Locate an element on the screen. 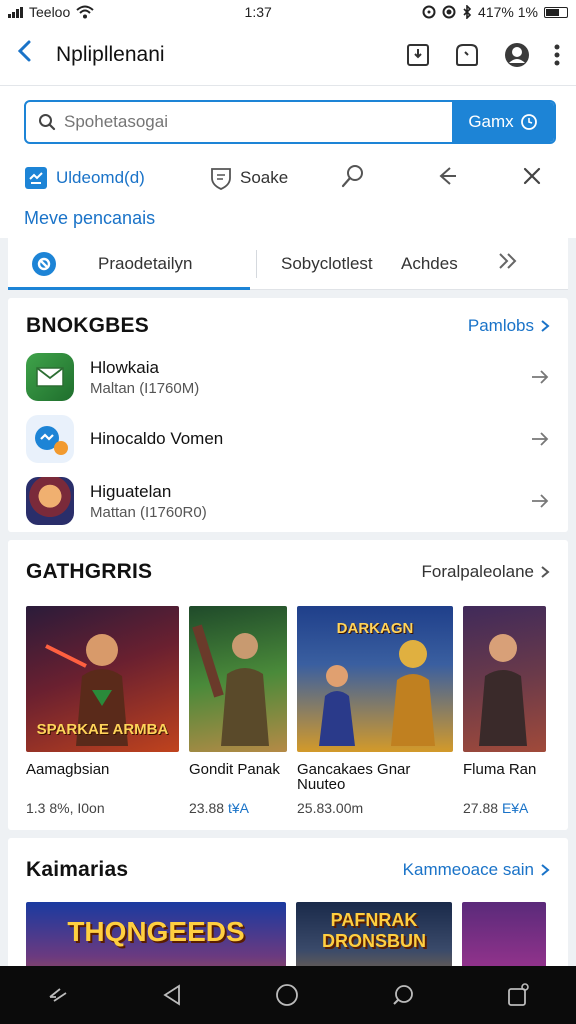 The height and width of the screenshot is (1024, 576). wifi-icon is located at coordinates (85, 12).